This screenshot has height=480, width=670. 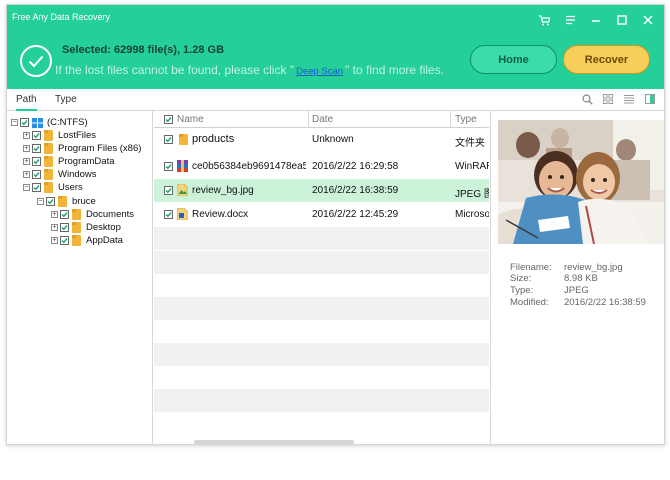 What do you see at coordinates (650, 99) in the screenshot?
I see `preview-pane-icon` at bounding box center [650, 99].